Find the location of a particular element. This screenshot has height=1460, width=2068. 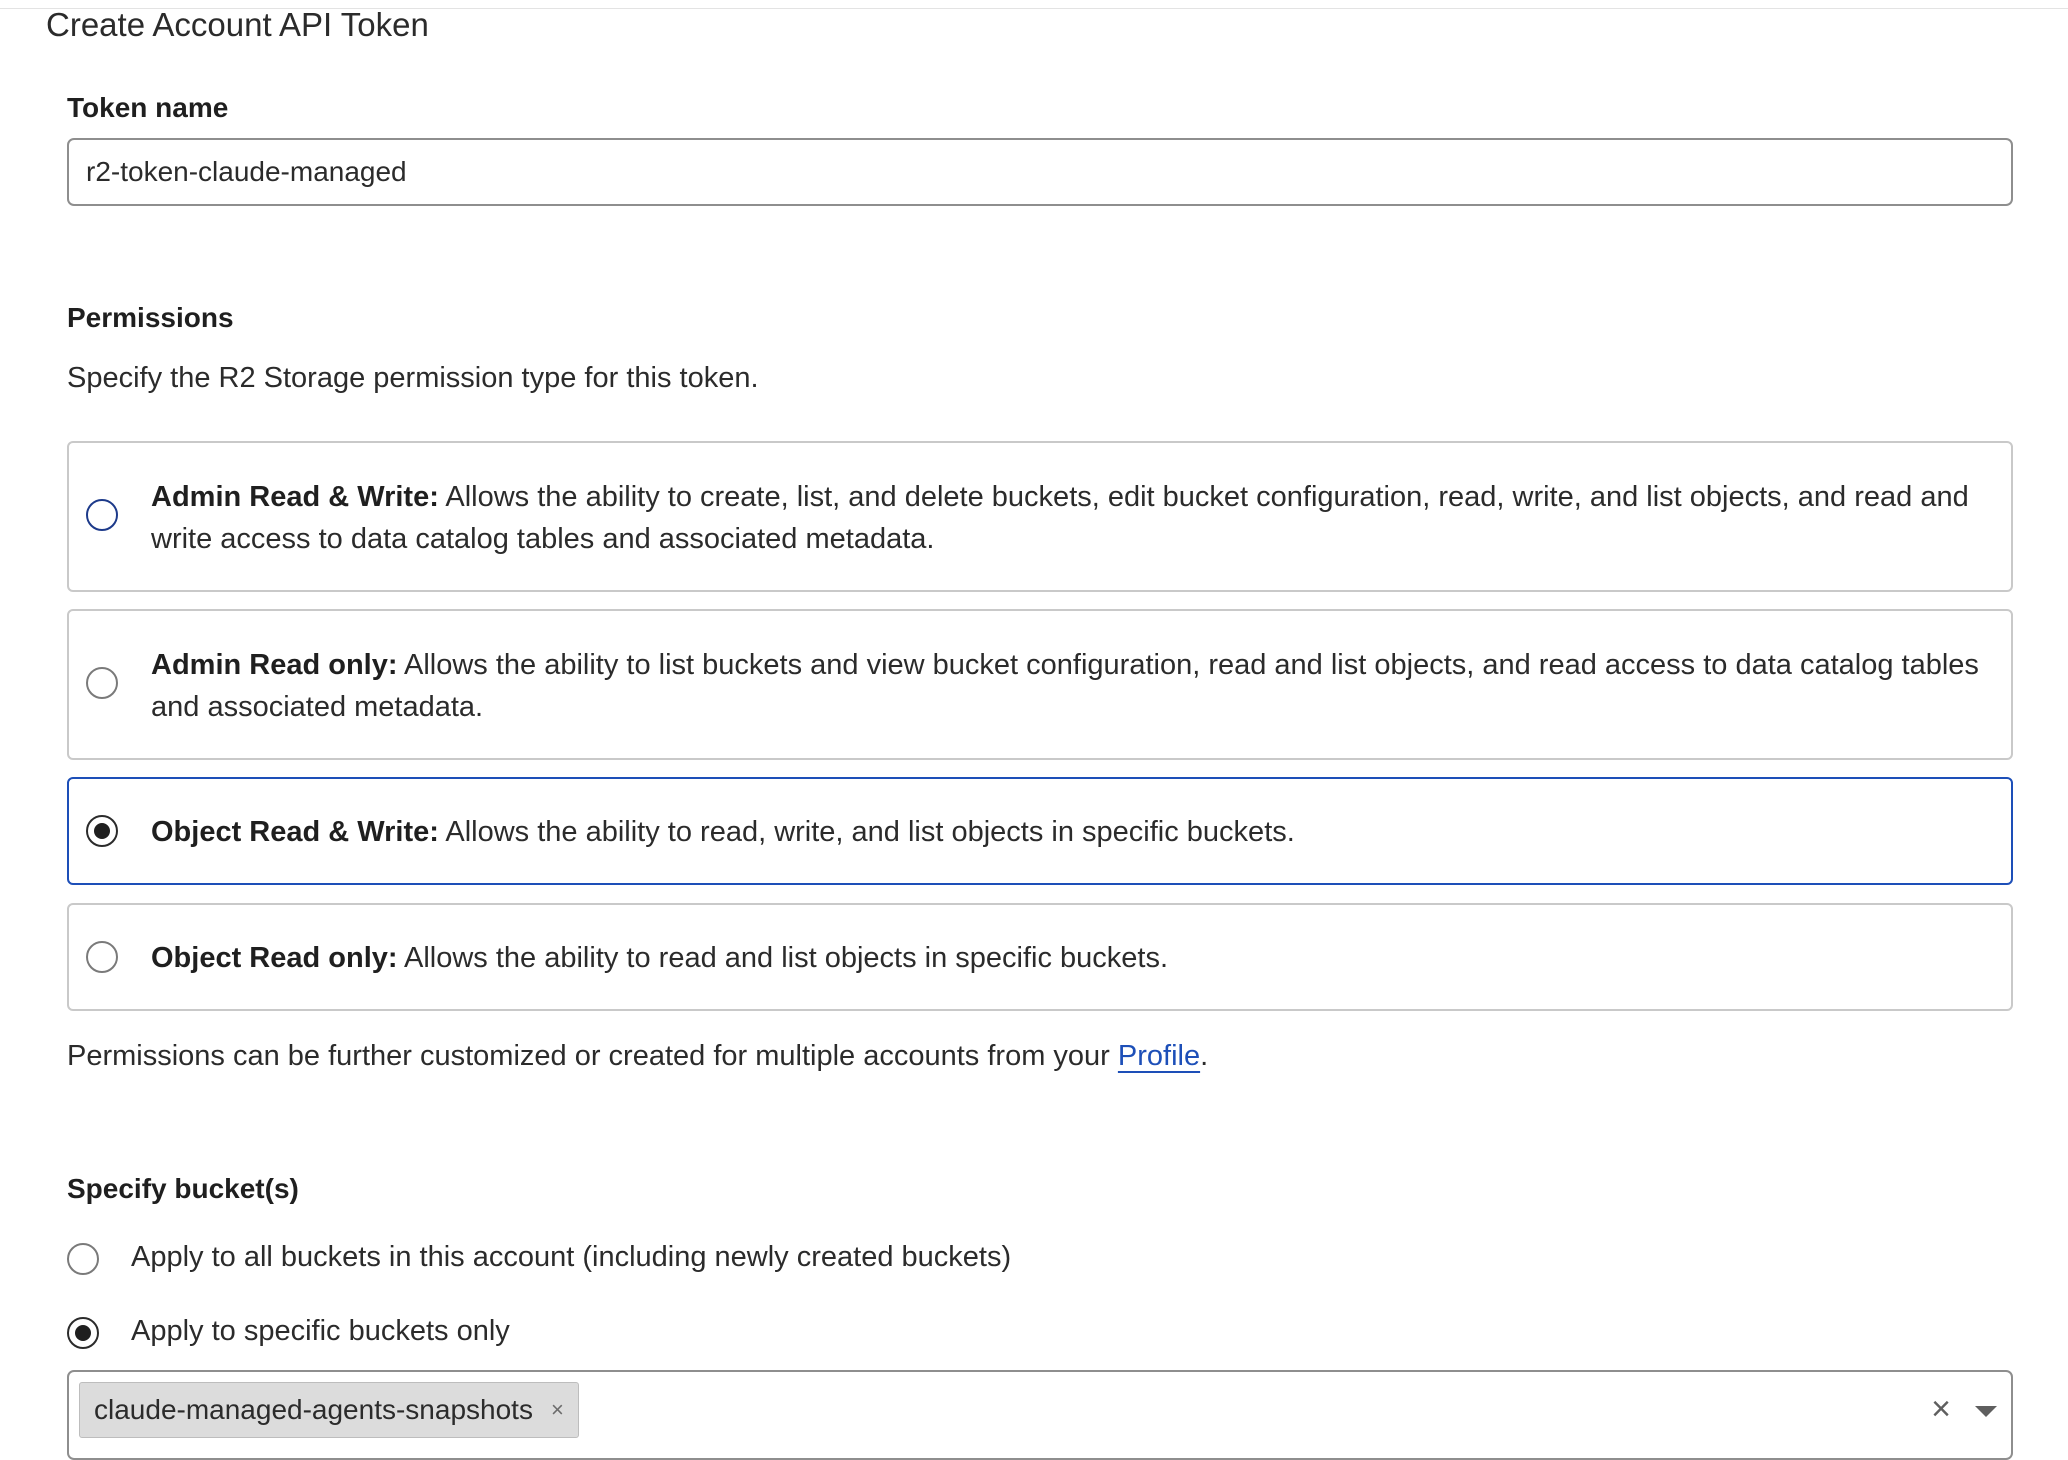

permission-option-title: Object Read & Write: is located at coordinates (295, 832).